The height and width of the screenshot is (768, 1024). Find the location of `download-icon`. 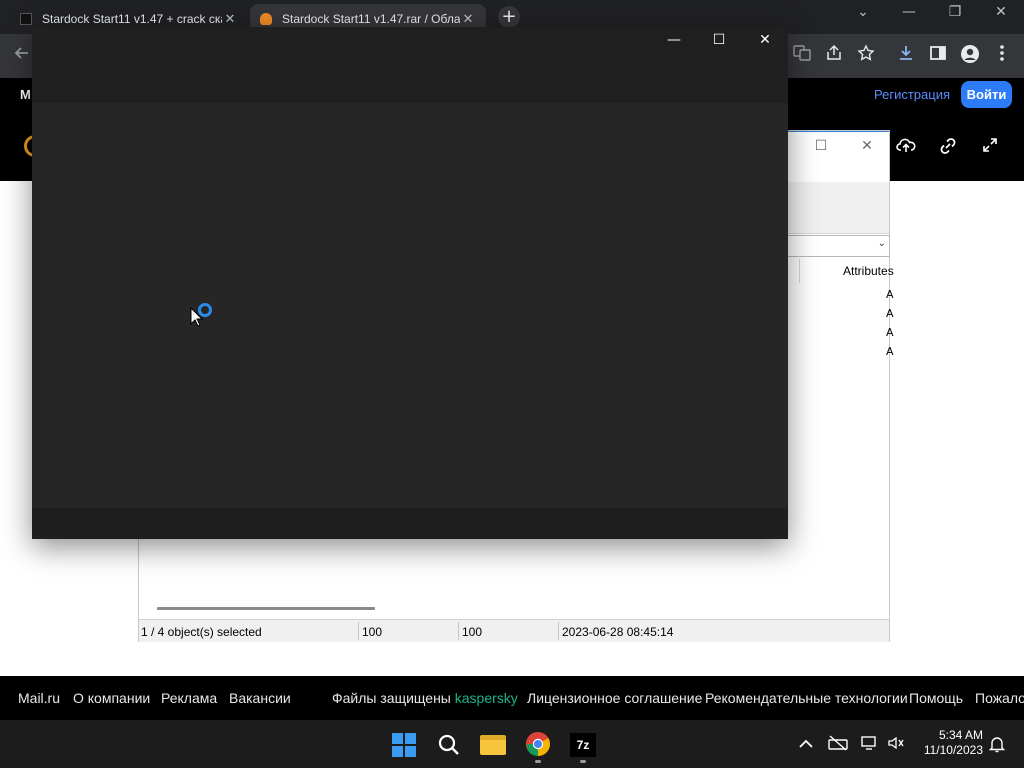

download-icon is located at coordinates (906, 56).